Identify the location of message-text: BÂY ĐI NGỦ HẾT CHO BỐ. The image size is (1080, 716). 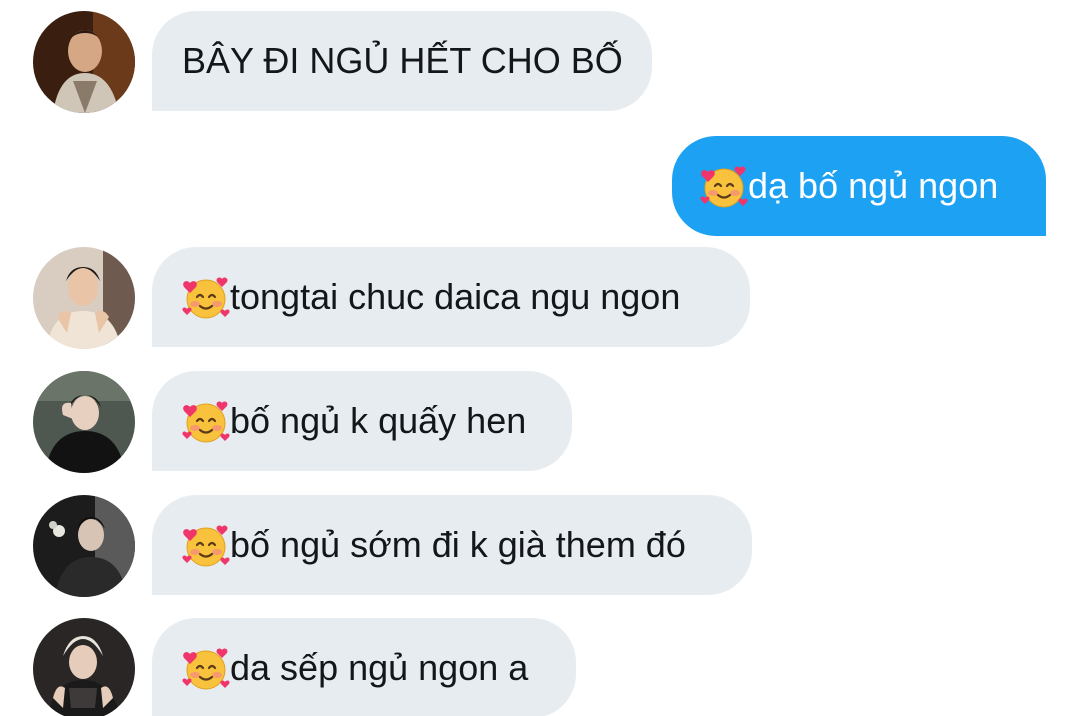
(402, 60).